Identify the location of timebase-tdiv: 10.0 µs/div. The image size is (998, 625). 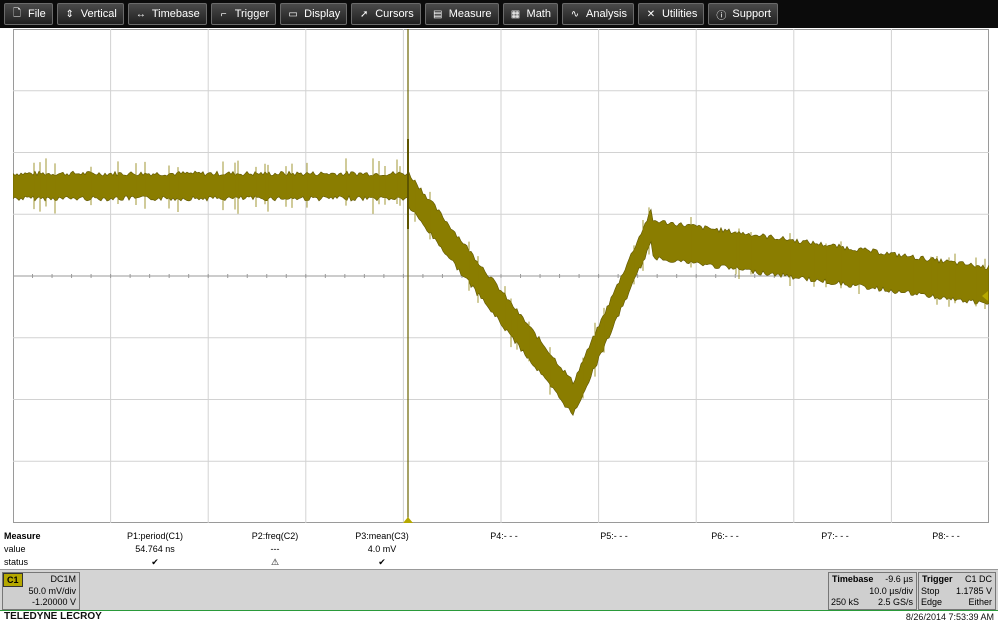
(891, 591).